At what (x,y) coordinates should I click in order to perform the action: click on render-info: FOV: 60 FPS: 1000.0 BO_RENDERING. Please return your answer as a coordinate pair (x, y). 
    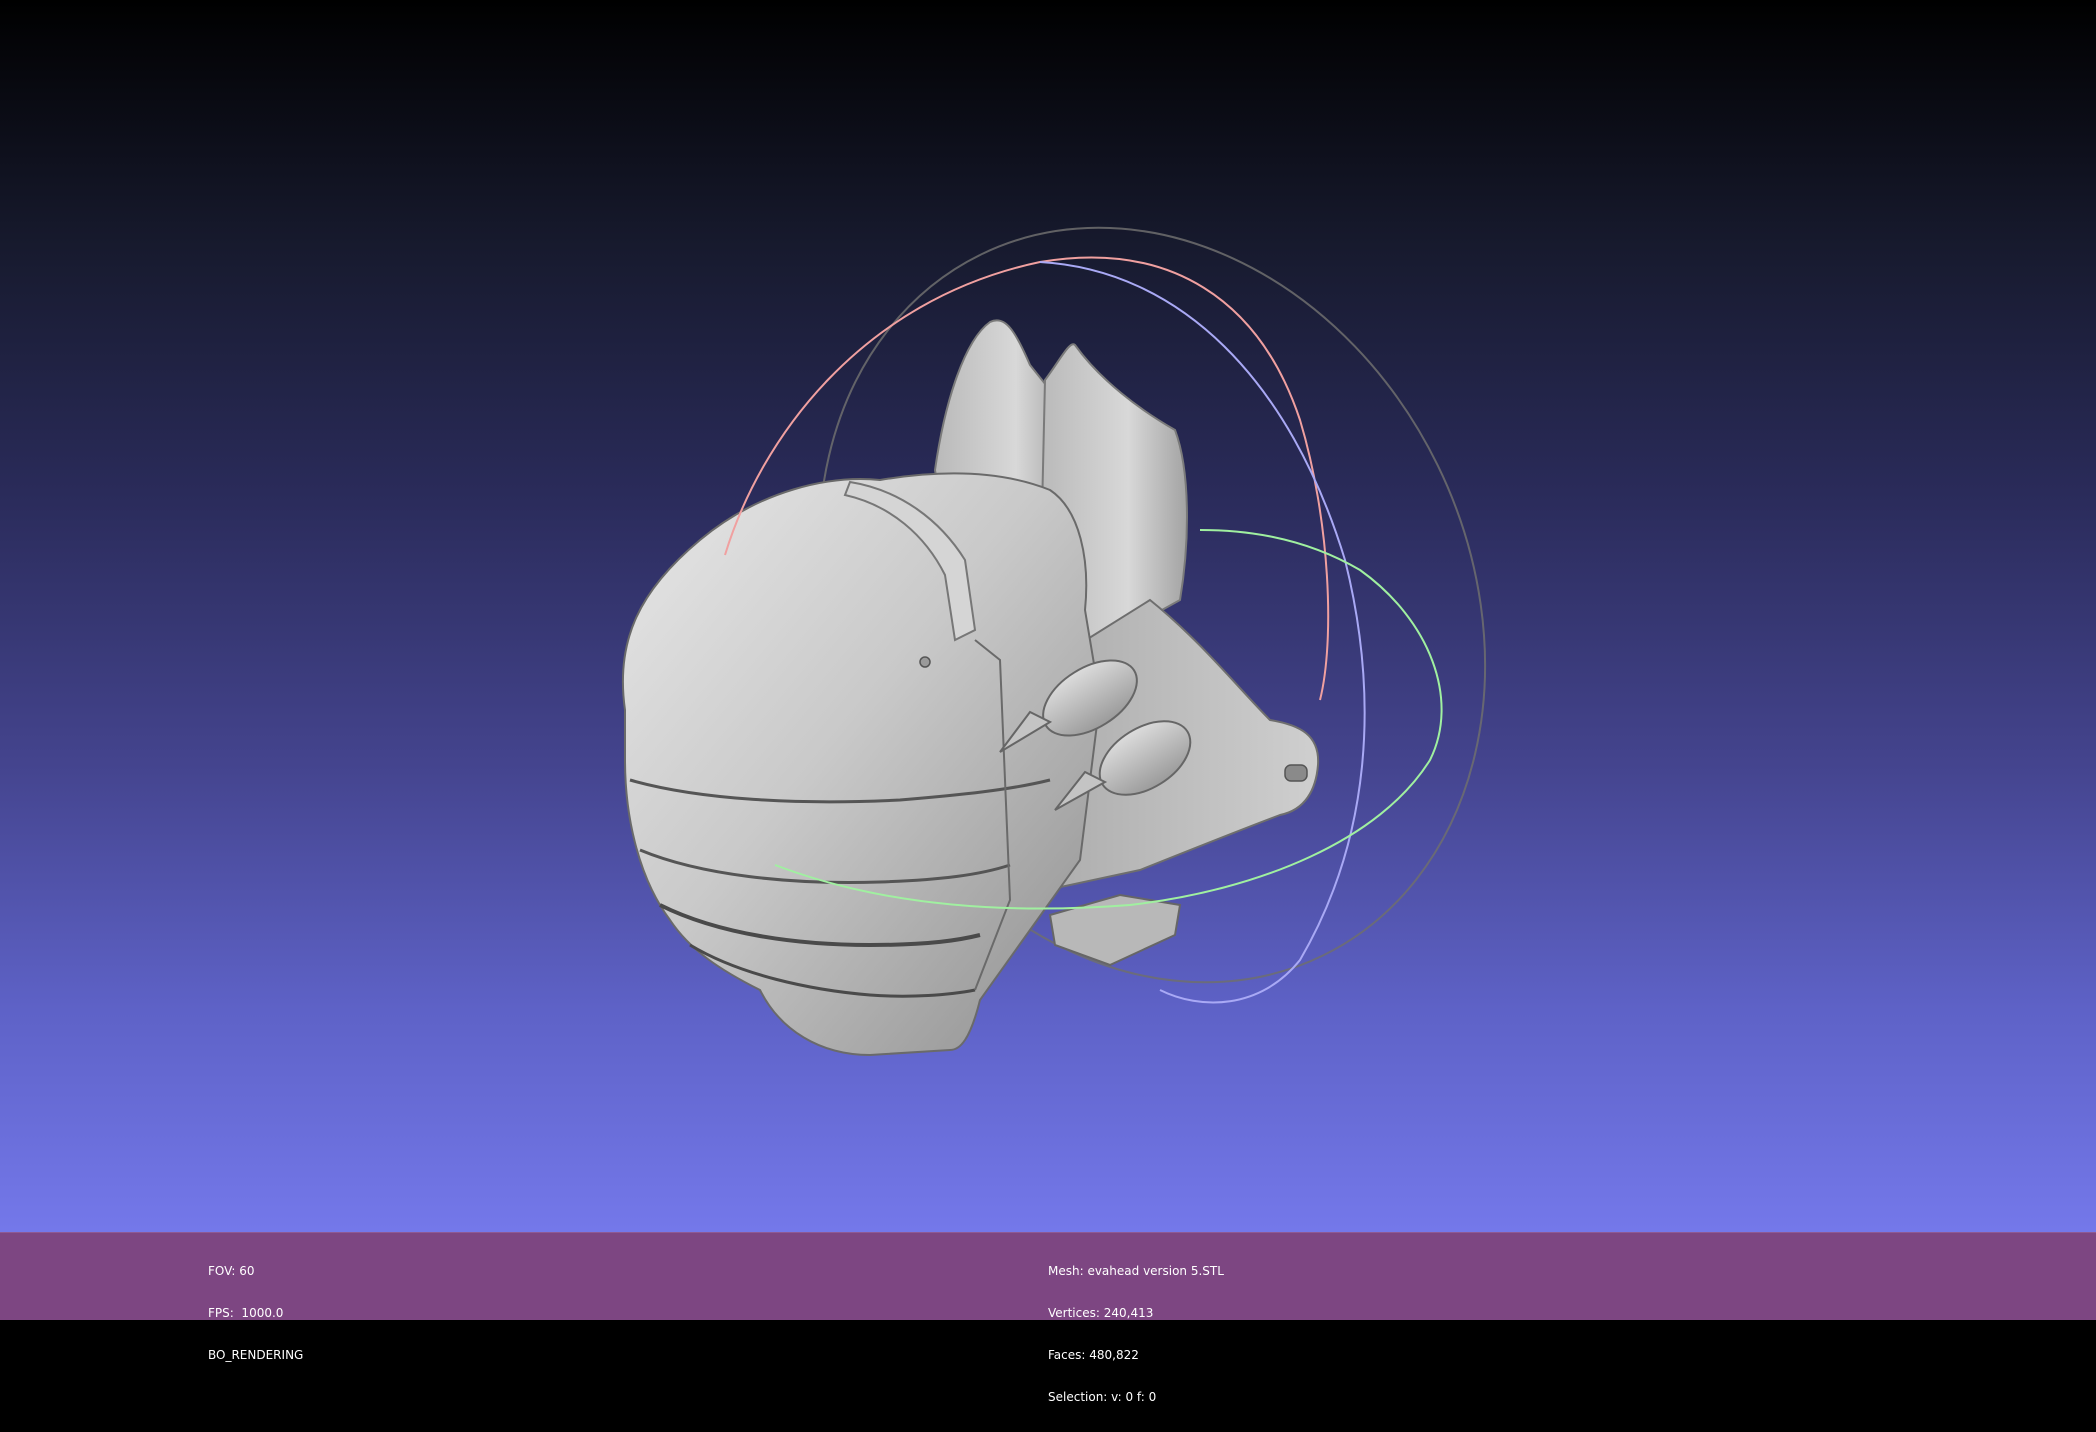
    Looking at the image, I should click on (255, 1313).